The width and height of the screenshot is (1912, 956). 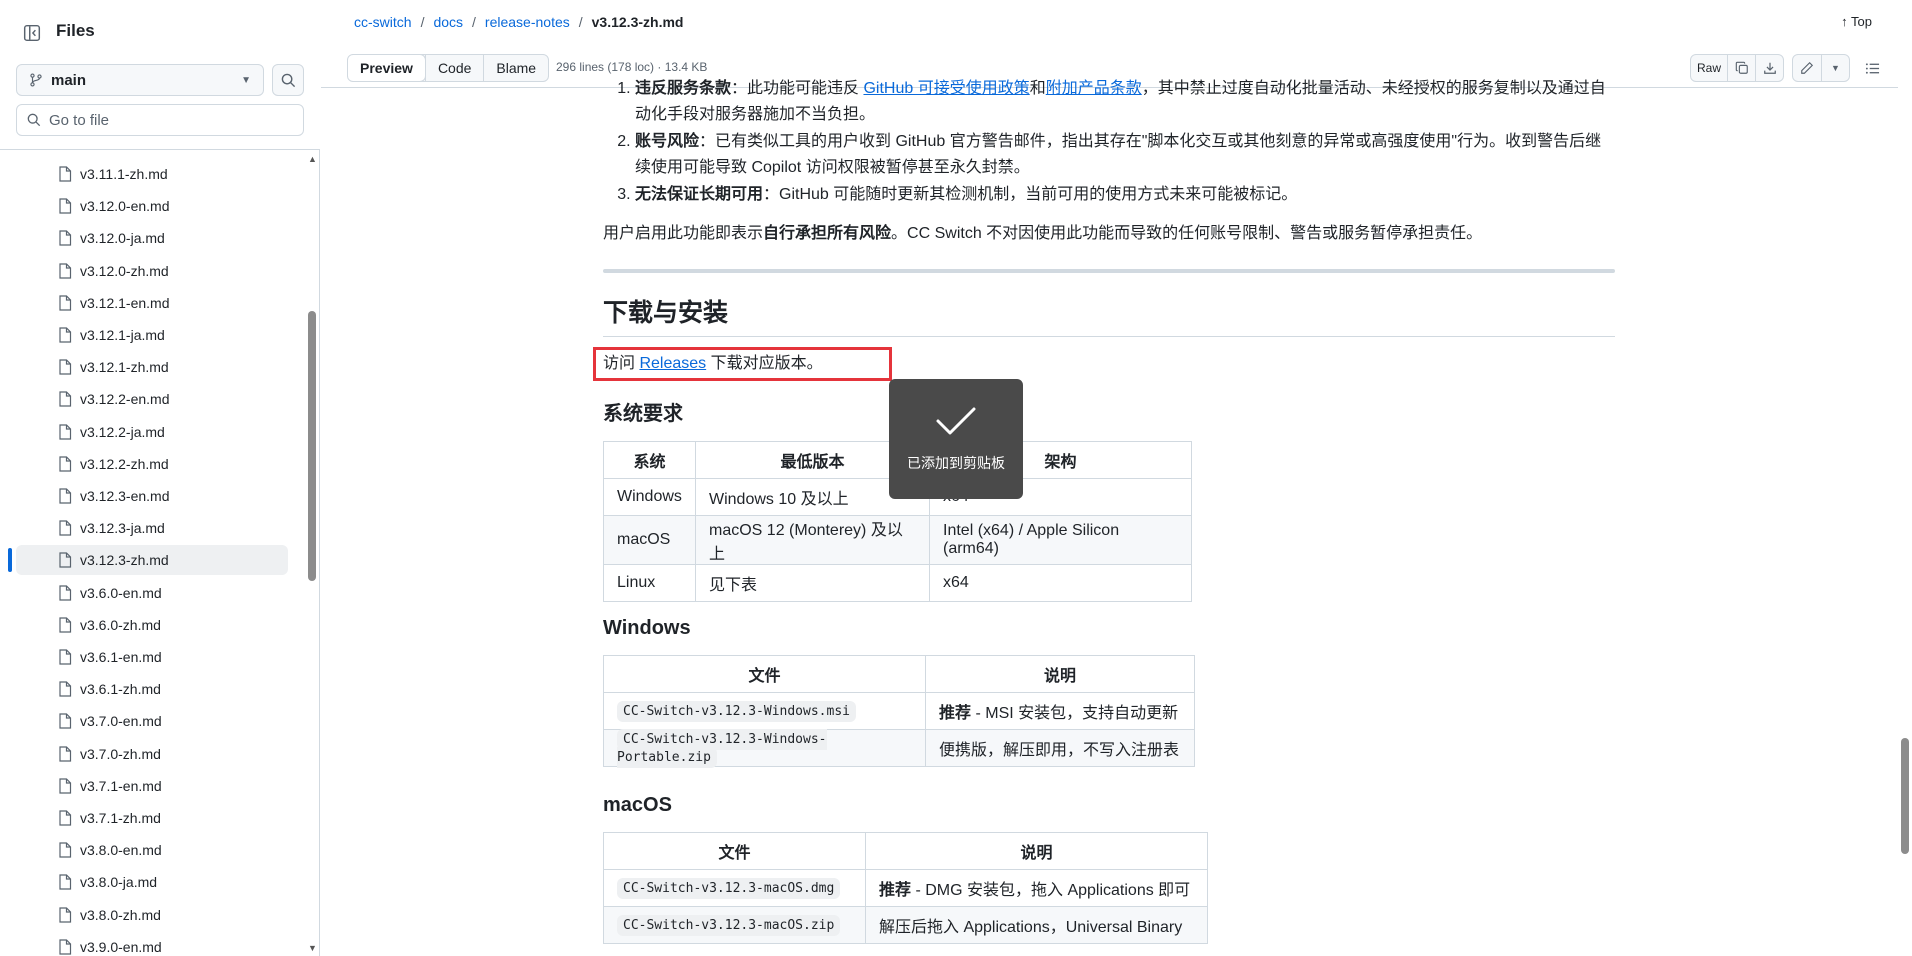 What do you see at coordinates (288, 80) in the screenshot?
I see `search-files-button` at bounding box center [288, 80].